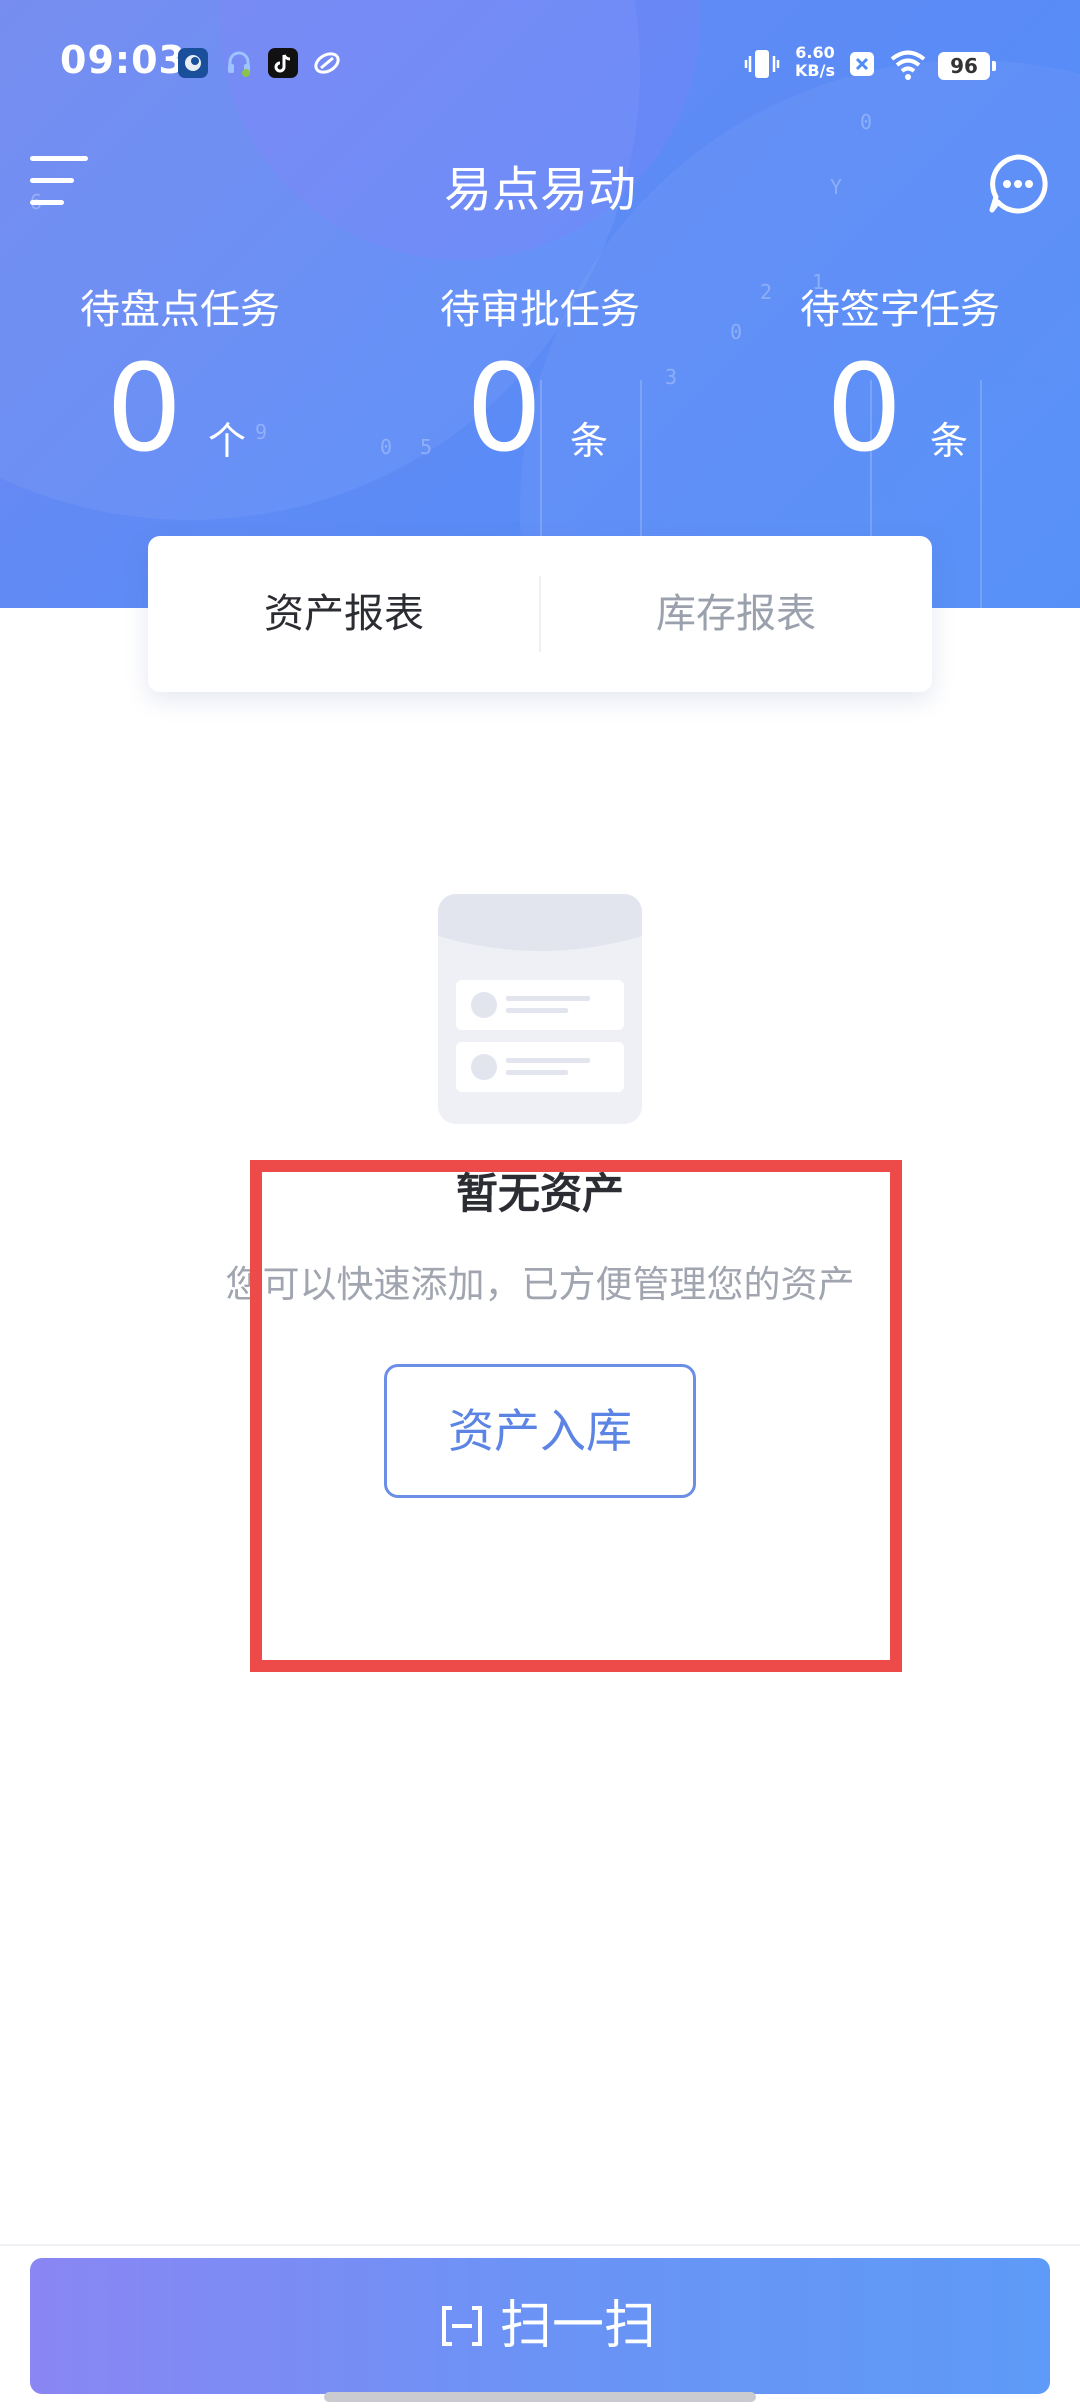  I want to click on asset-stock-in-button: 资产入库, so click(540, 1431).